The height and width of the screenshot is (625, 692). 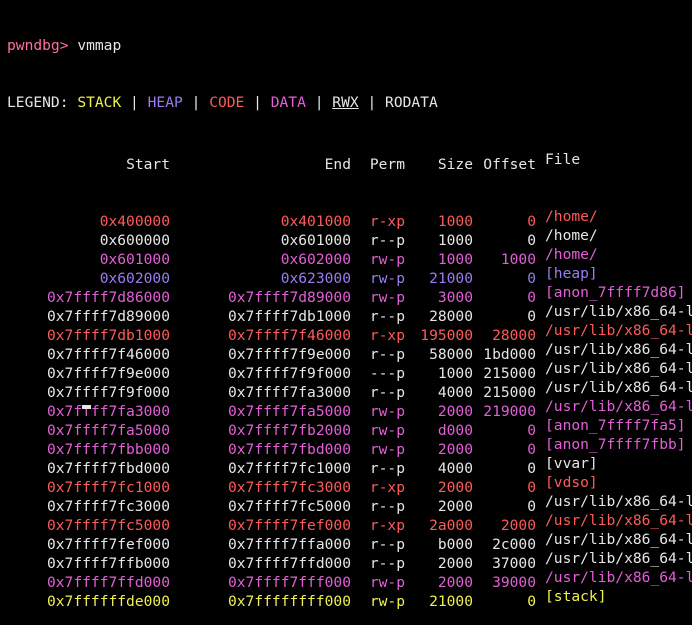 I want to click on prompt-command: vmmap, so click(x=99, y=45).